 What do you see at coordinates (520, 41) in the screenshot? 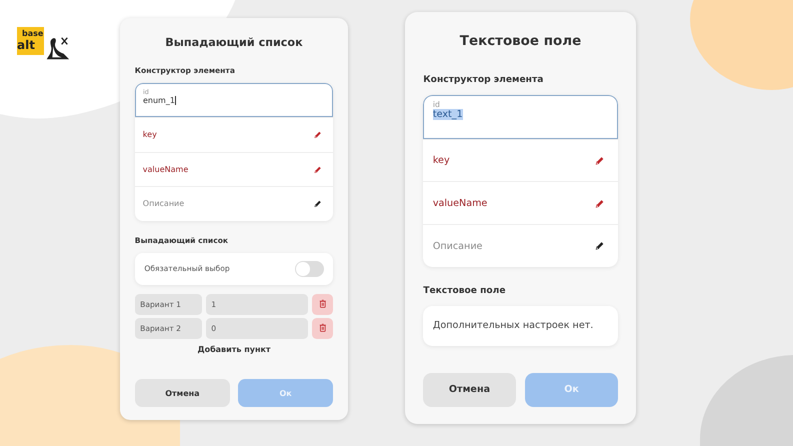
I see `dialog-title: Текстовое поле` at bounding box center [520, 41].